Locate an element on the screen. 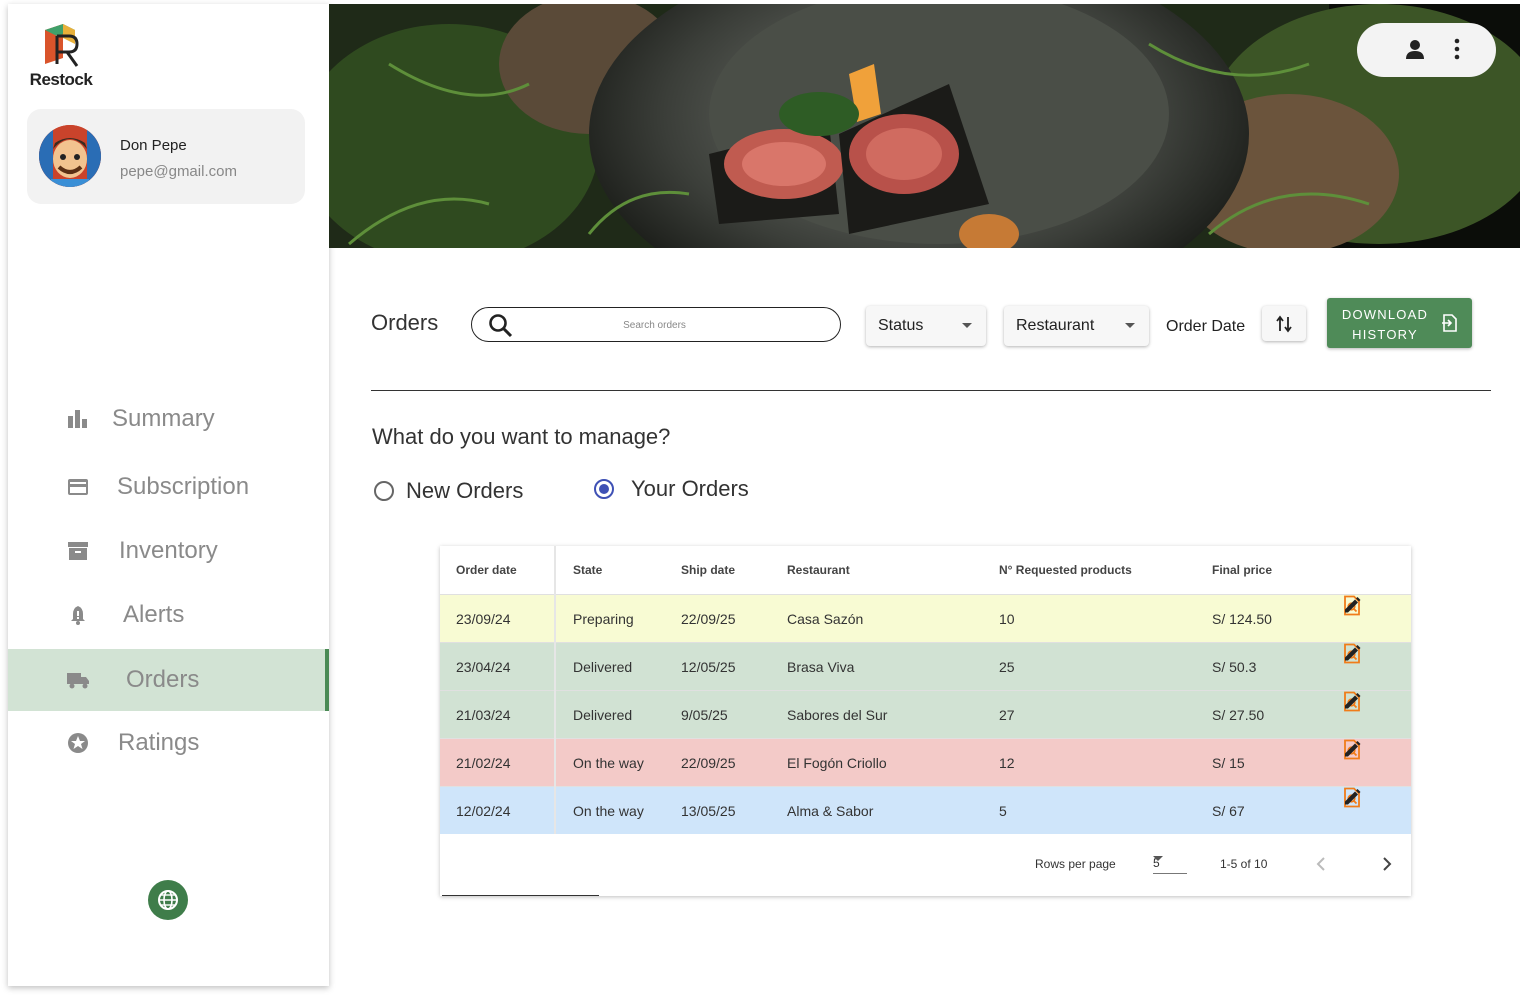 This screenshot has height=998, width=1520. chevron-right-icon is located at coordinates (1387, 864).